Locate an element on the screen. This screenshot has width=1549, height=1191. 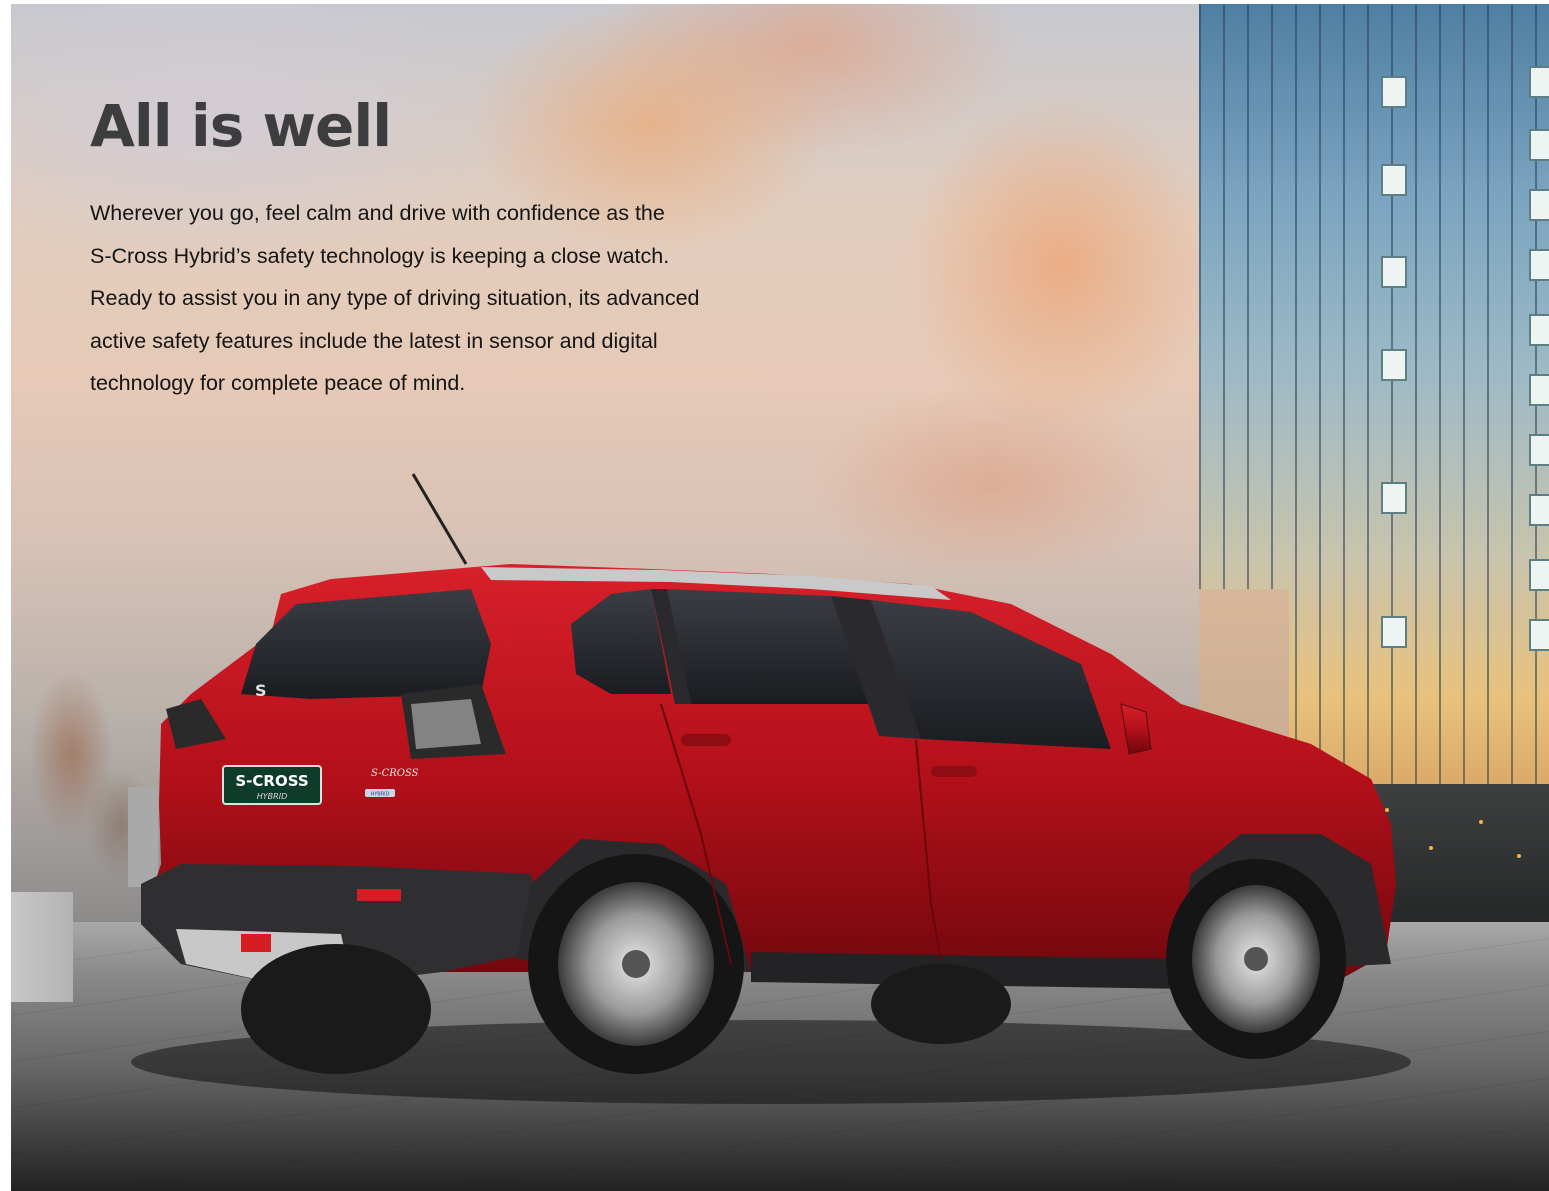
hybrid-emblem-text: HYBRID is located at coordinates (379, 795).